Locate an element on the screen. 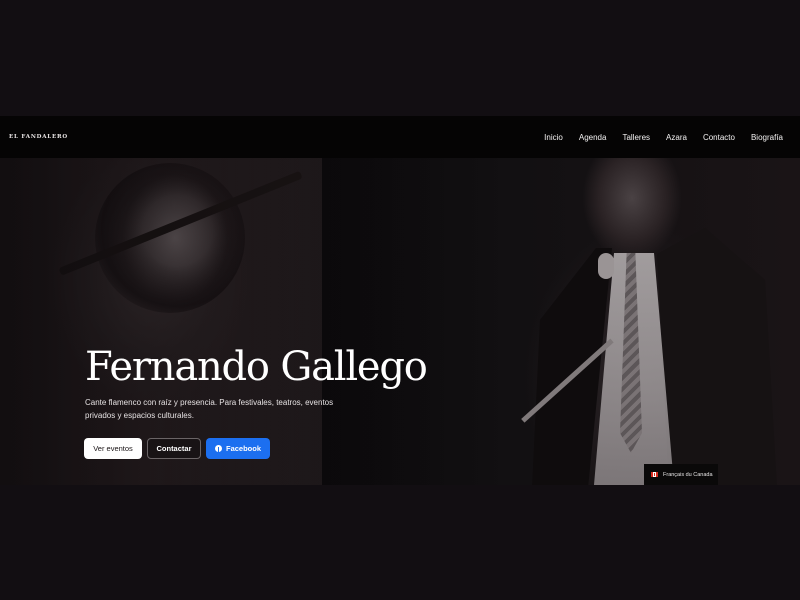 The width and height of the screenshot is (800, 600). nav-link-azara: Azara is located at coordinates (676, 137).